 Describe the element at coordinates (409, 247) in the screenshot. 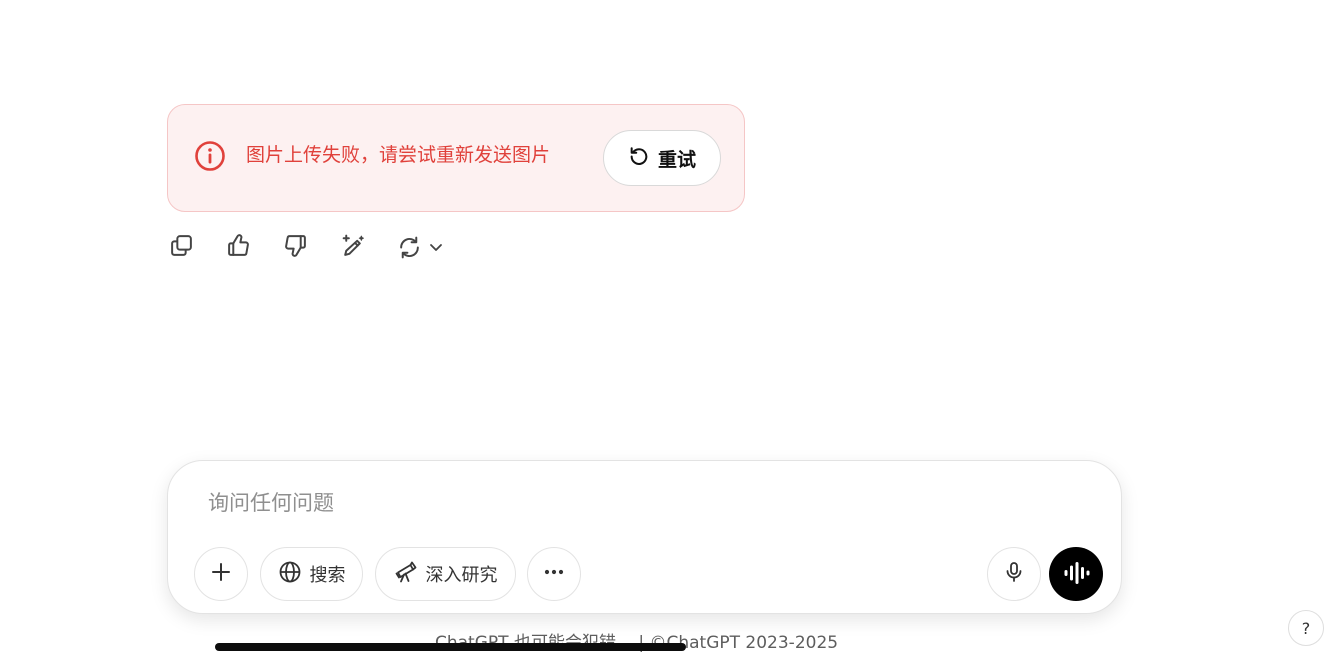

I see `regenerate-icon` at that location.